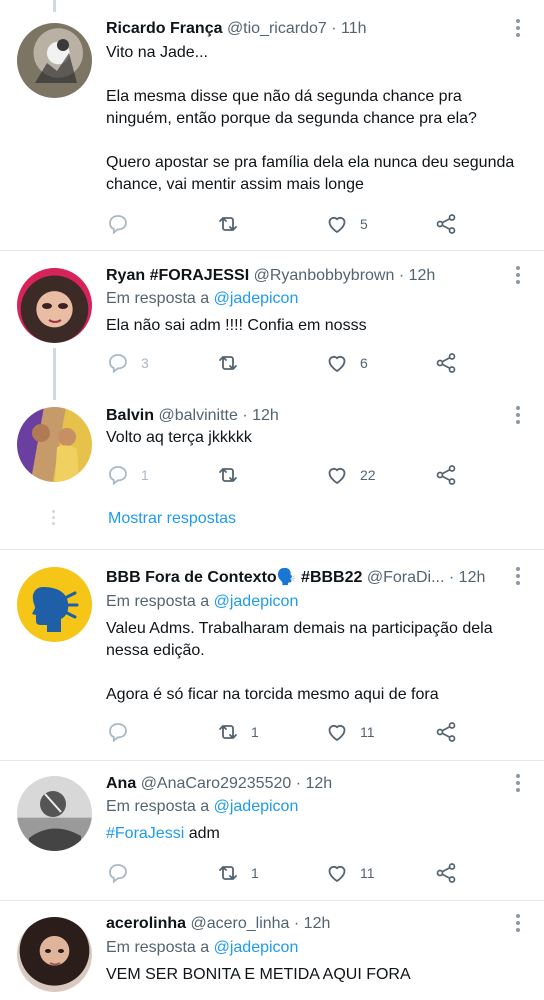 This screenshot has width=544, height=1000. What do you see at coordinates (324, 275) in the screenshot?
I see `author-handle: @Ryanbobbybrown` at bounding box center [324, 275].